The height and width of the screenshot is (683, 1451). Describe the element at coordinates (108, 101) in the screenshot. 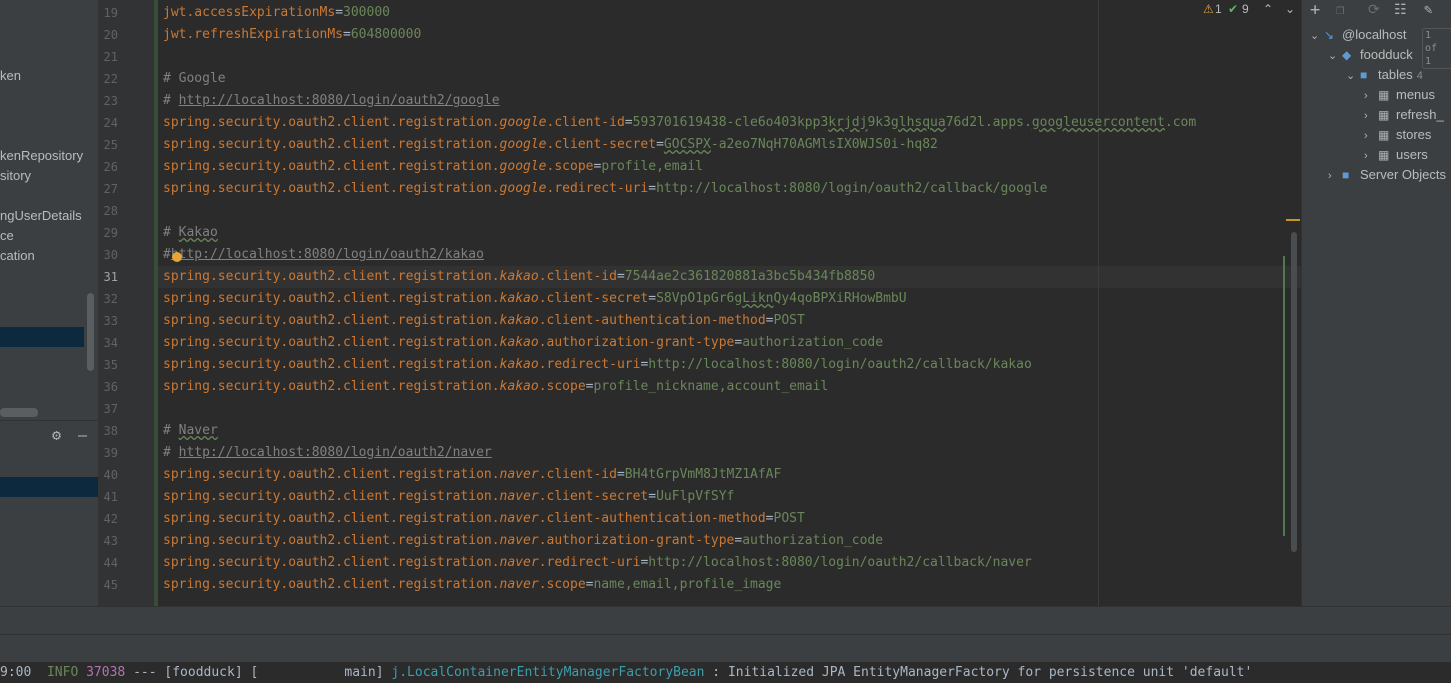

I see `line-number: 23` at that location.